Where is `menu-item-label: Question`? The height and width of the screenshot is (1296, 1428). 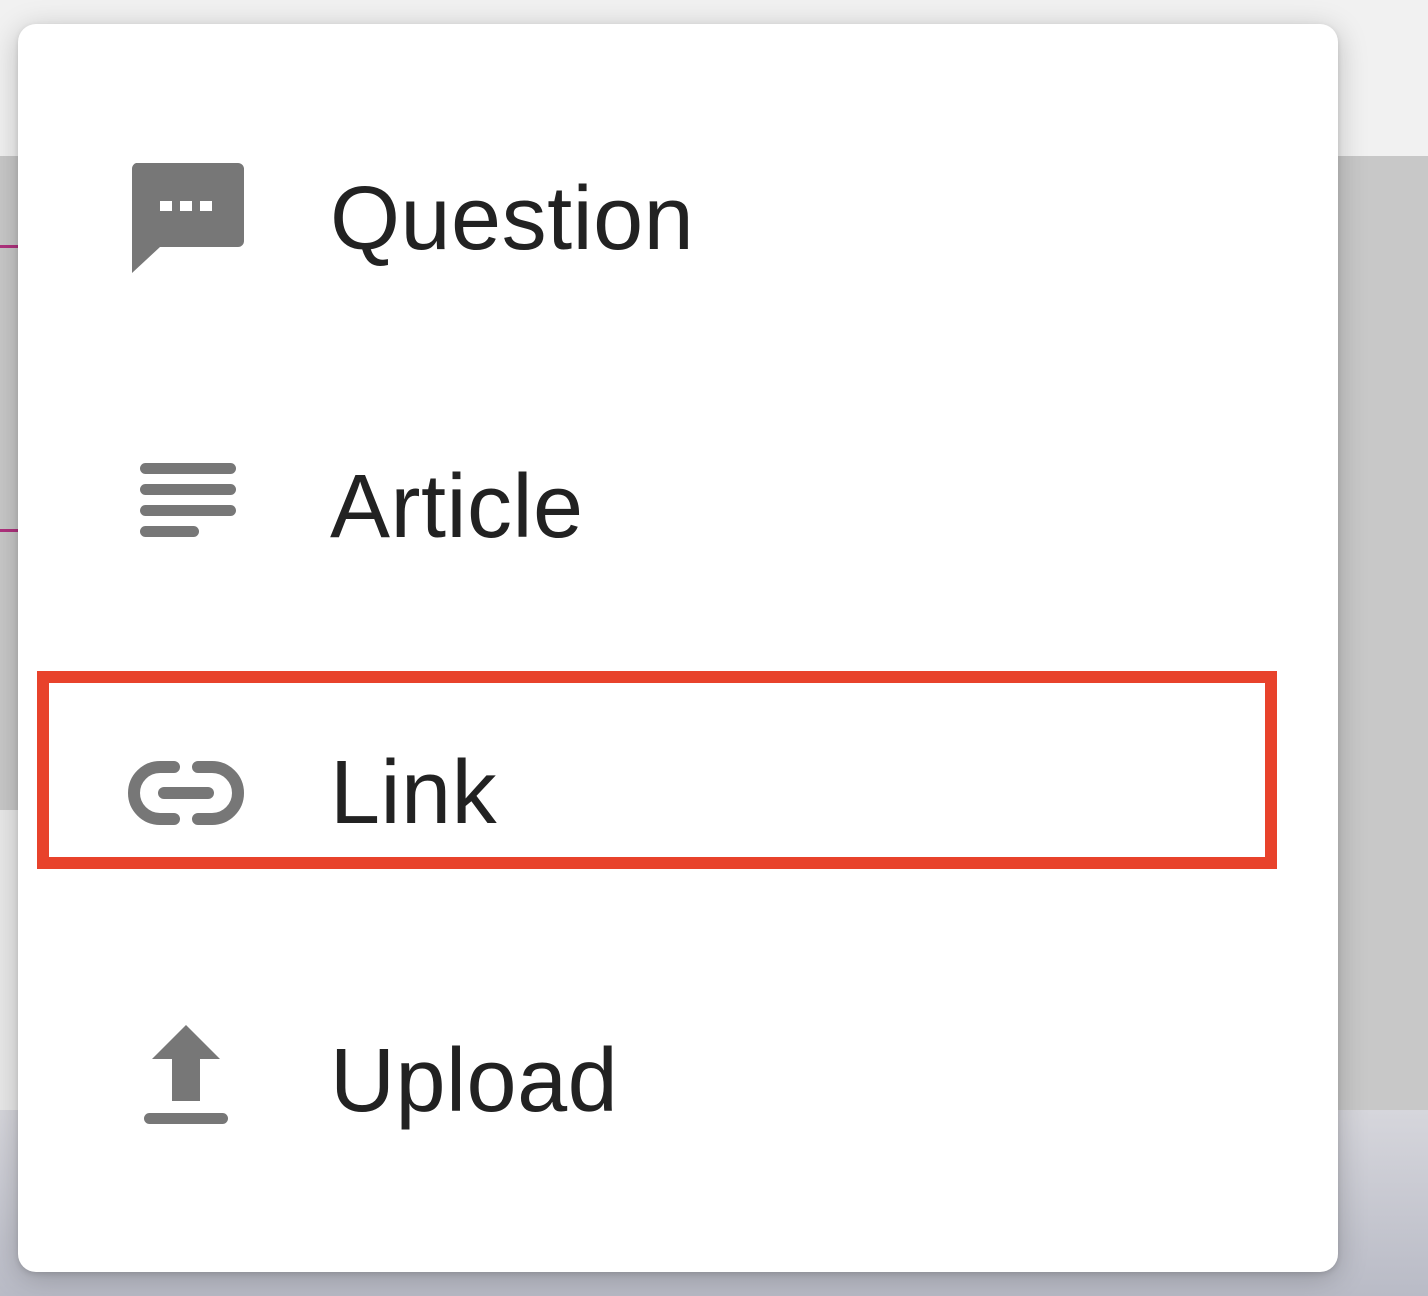 menu-item-label: Question is located at coordinates (512, 219).